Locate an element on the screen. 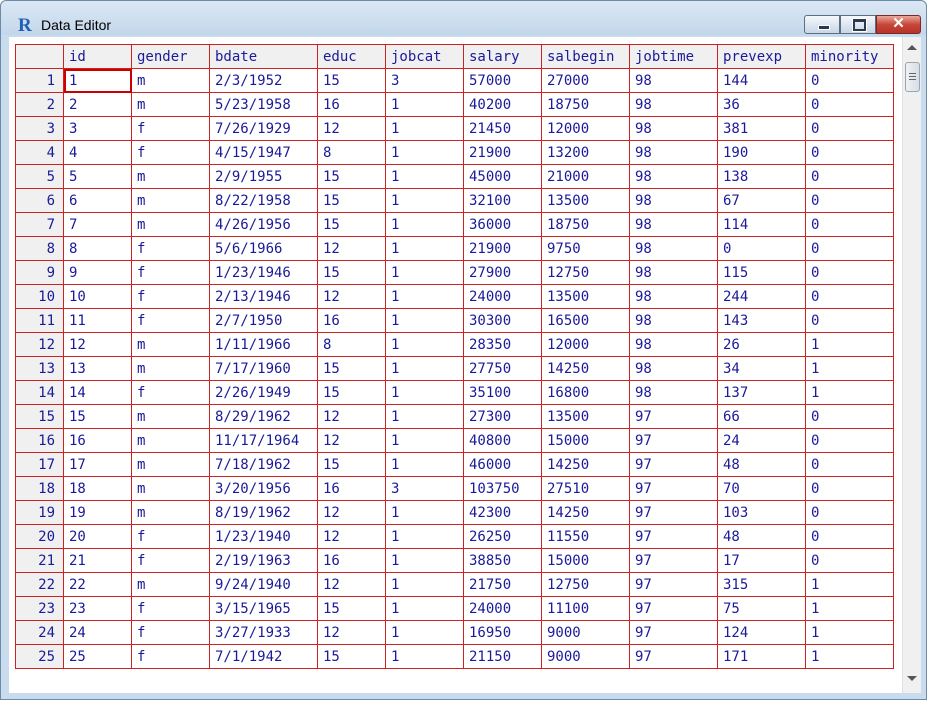 Image resolution: width=931 pixels, height=703 pixels. row-header: 21 is located at coordinates (39, 560).